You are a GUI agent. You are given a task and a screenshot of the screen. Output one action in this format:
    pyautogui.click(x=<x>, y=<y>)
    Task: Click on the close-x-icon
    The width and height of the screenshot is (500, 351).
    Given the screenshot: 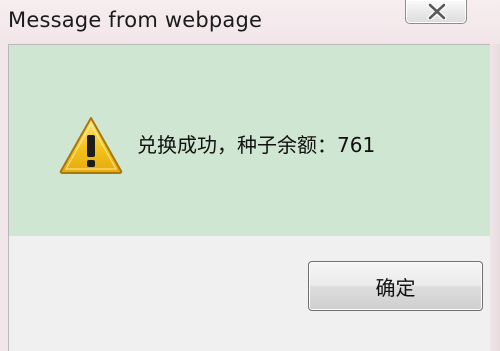 What is the action you would take?
    pyautogui.click(x=437, y=11)
    